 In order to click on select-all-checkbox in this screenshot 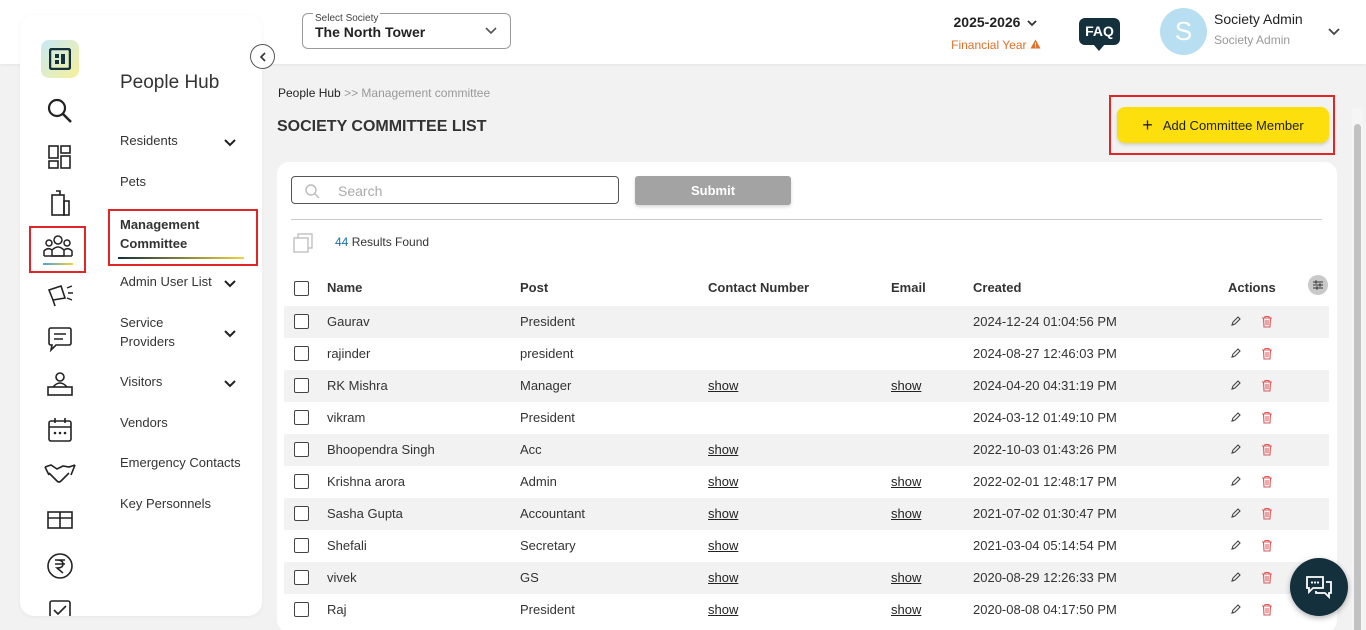, I will do `click(301, 288)`.